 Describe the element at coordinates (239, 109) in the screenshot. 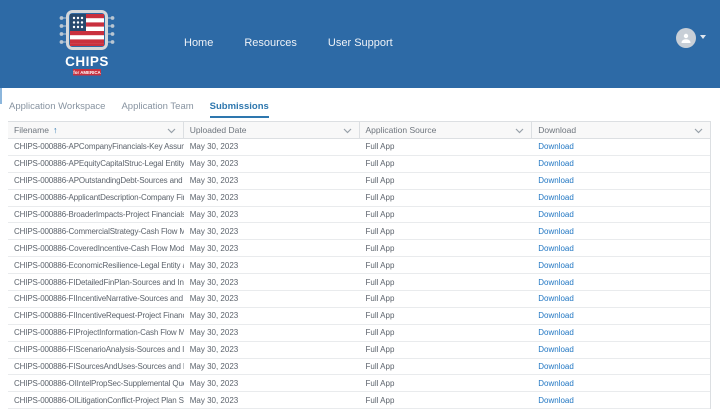

I see `tab-submissions: Submissions` at that location.